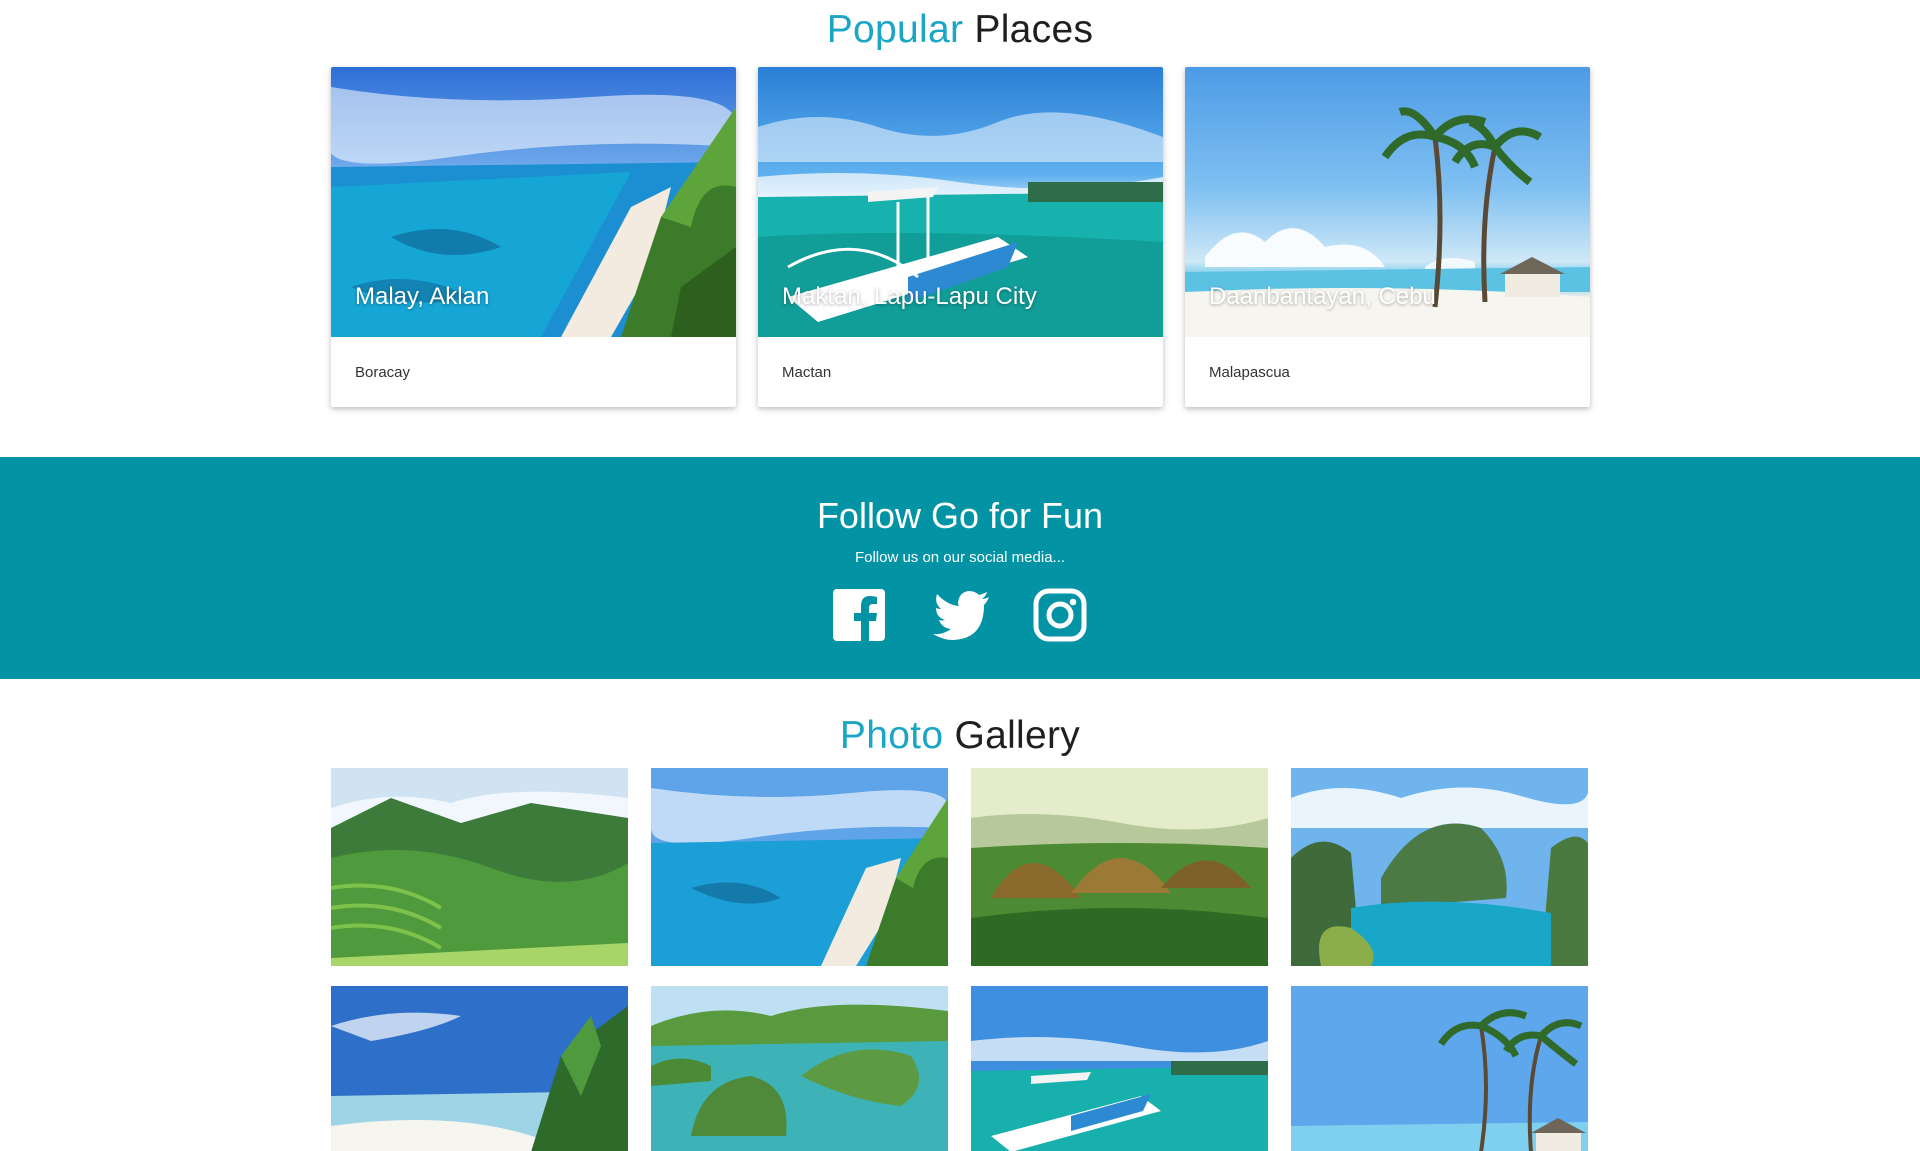  I want to click on gallery-photo-mactan, so click(1119, 1068).